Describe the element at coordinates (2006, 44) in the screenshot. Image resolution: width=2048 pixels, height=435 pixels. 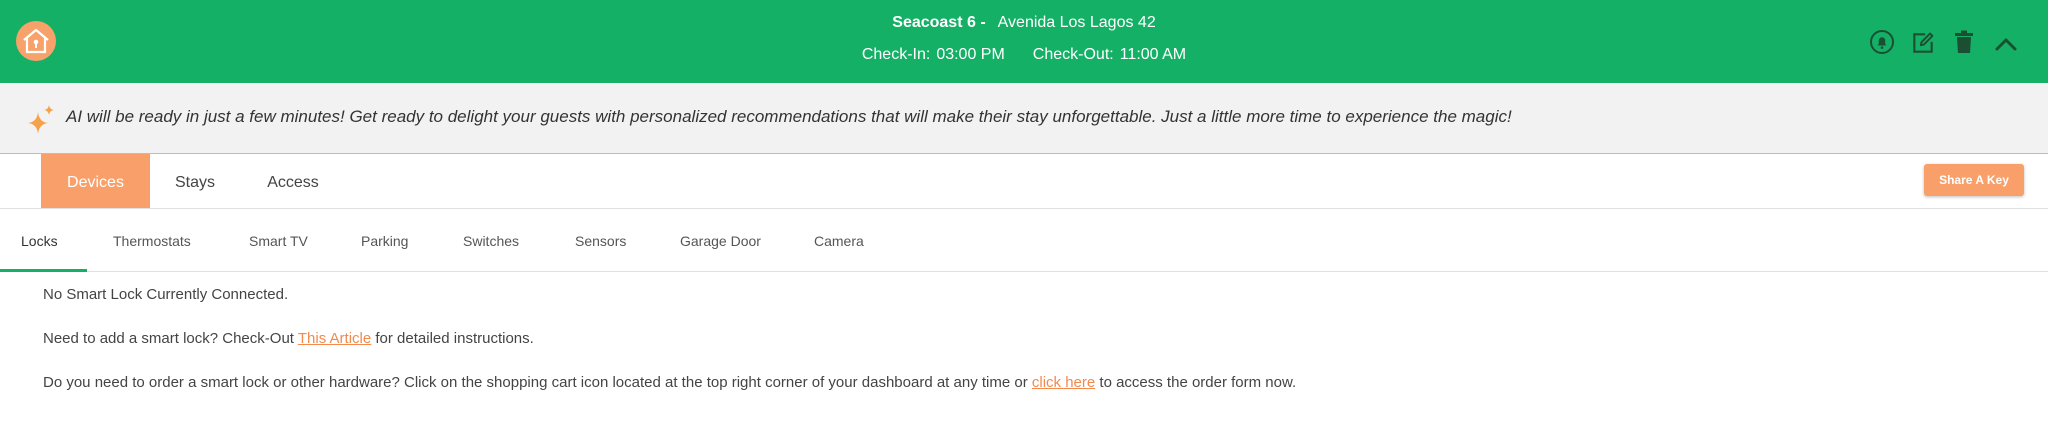
I see `chevron-up-icon` at that location.